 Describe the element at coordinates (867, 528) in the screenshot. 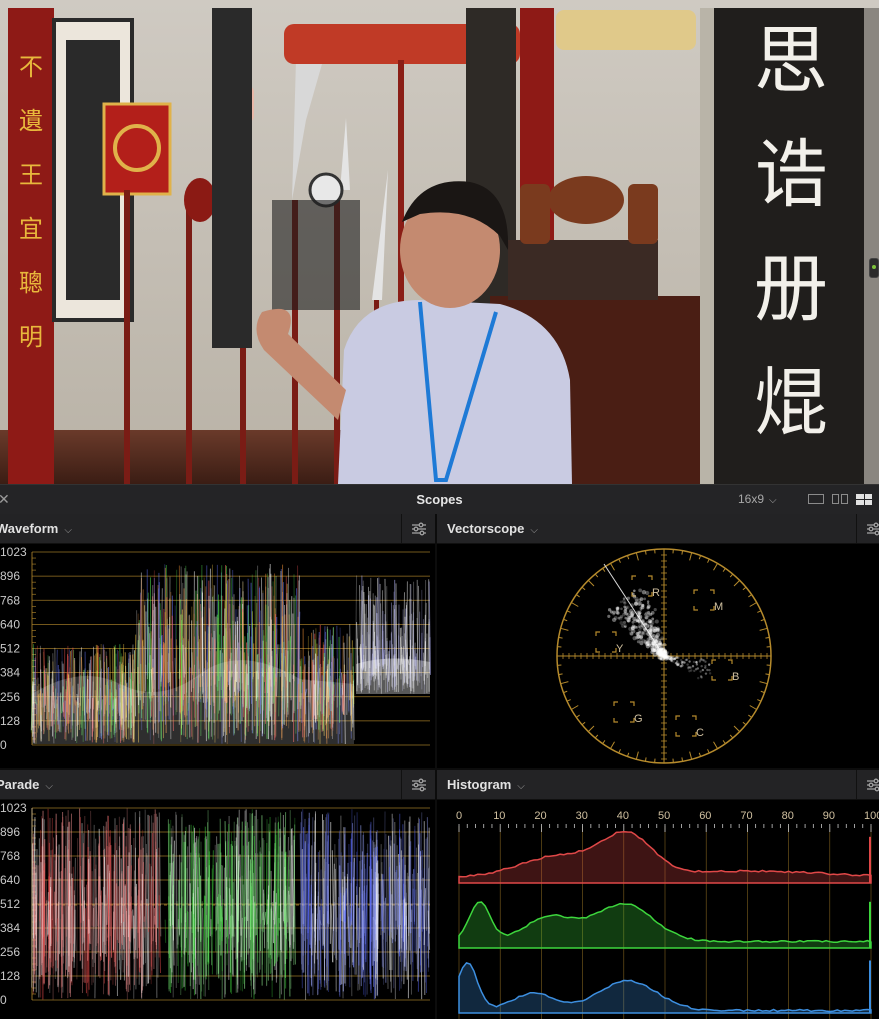

I see `vectorscope-settings-button` at that location.